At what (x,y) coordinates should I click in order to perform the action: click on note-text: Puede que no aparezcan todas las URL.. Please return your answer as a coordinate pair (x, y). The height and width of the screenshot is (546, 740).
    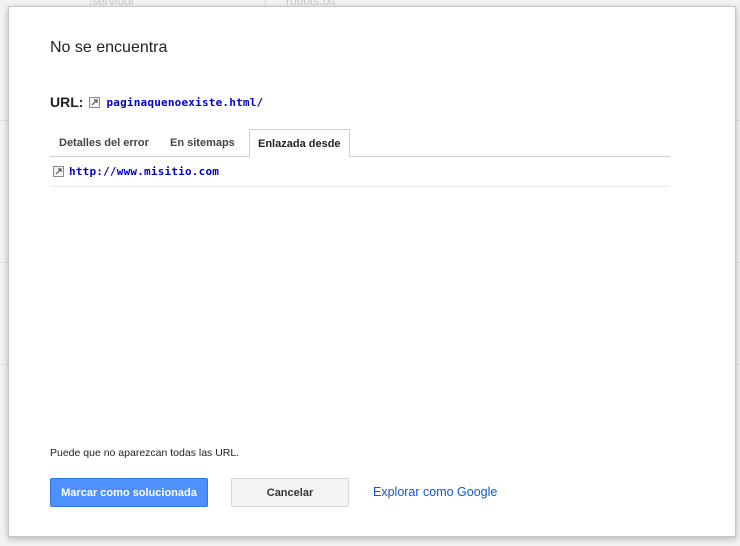
    Looking at the image, I should click on (145, 453).